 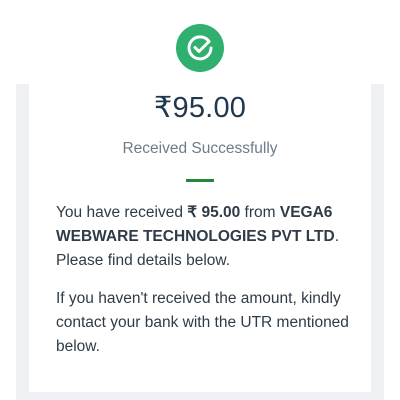 I want to click on received-amount: ₹95.00, so click(x=200, y=108).